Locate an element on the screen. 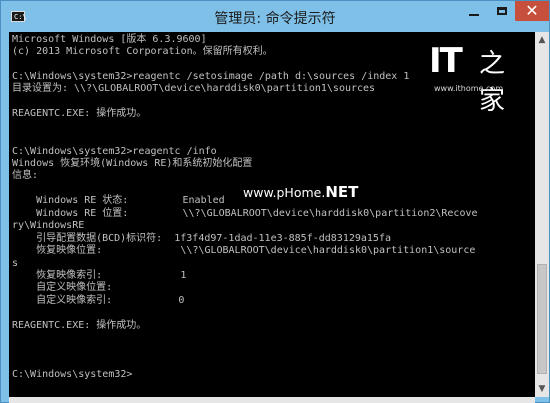 Image resolution: width=550 pixels, height=403 pixels. console-line: 自定义映像位置: is located at coordinates (62, 287).